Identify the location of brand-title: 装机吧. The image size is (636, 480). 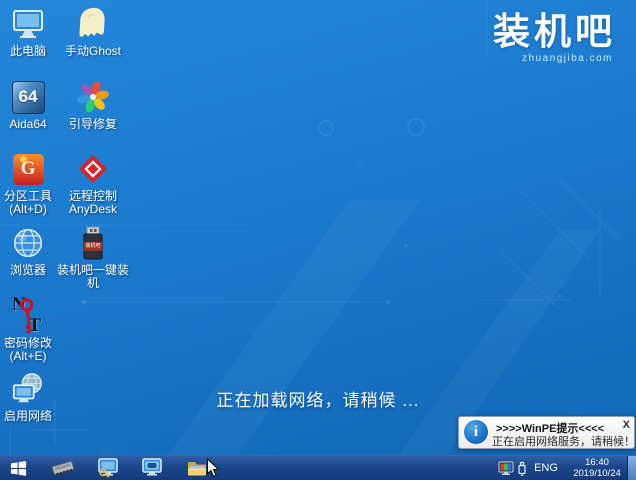
(554, 31).